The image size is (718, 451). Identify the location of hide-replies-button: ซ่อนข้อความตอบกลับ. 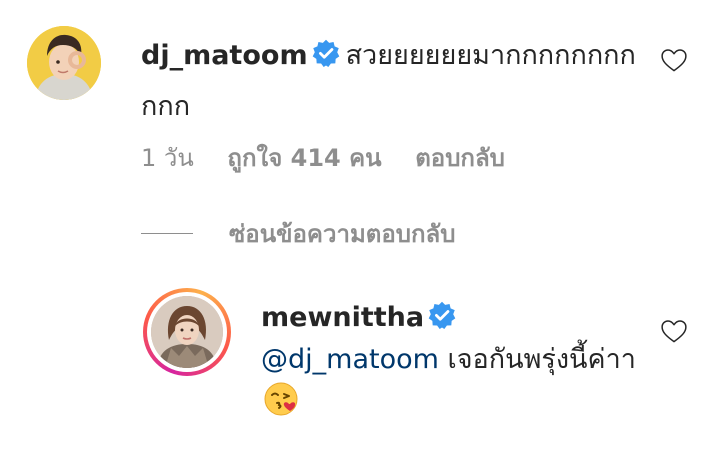
(298, 233).